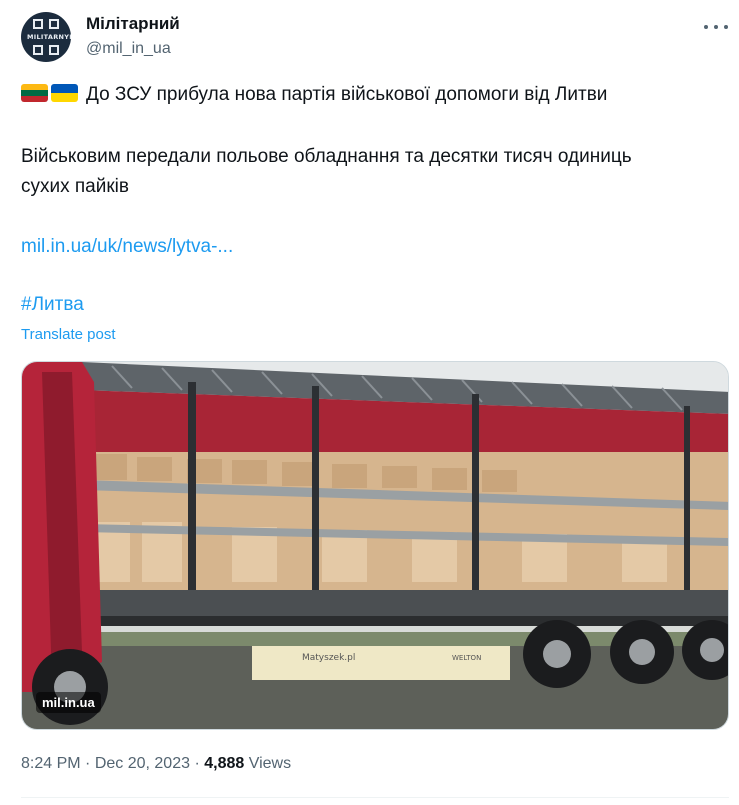 This screenshot has width=739, height=805. Describe the element at coordinates (128, 49) in the screenshot. I see `author-handle: @mil_in_ua` at that location.